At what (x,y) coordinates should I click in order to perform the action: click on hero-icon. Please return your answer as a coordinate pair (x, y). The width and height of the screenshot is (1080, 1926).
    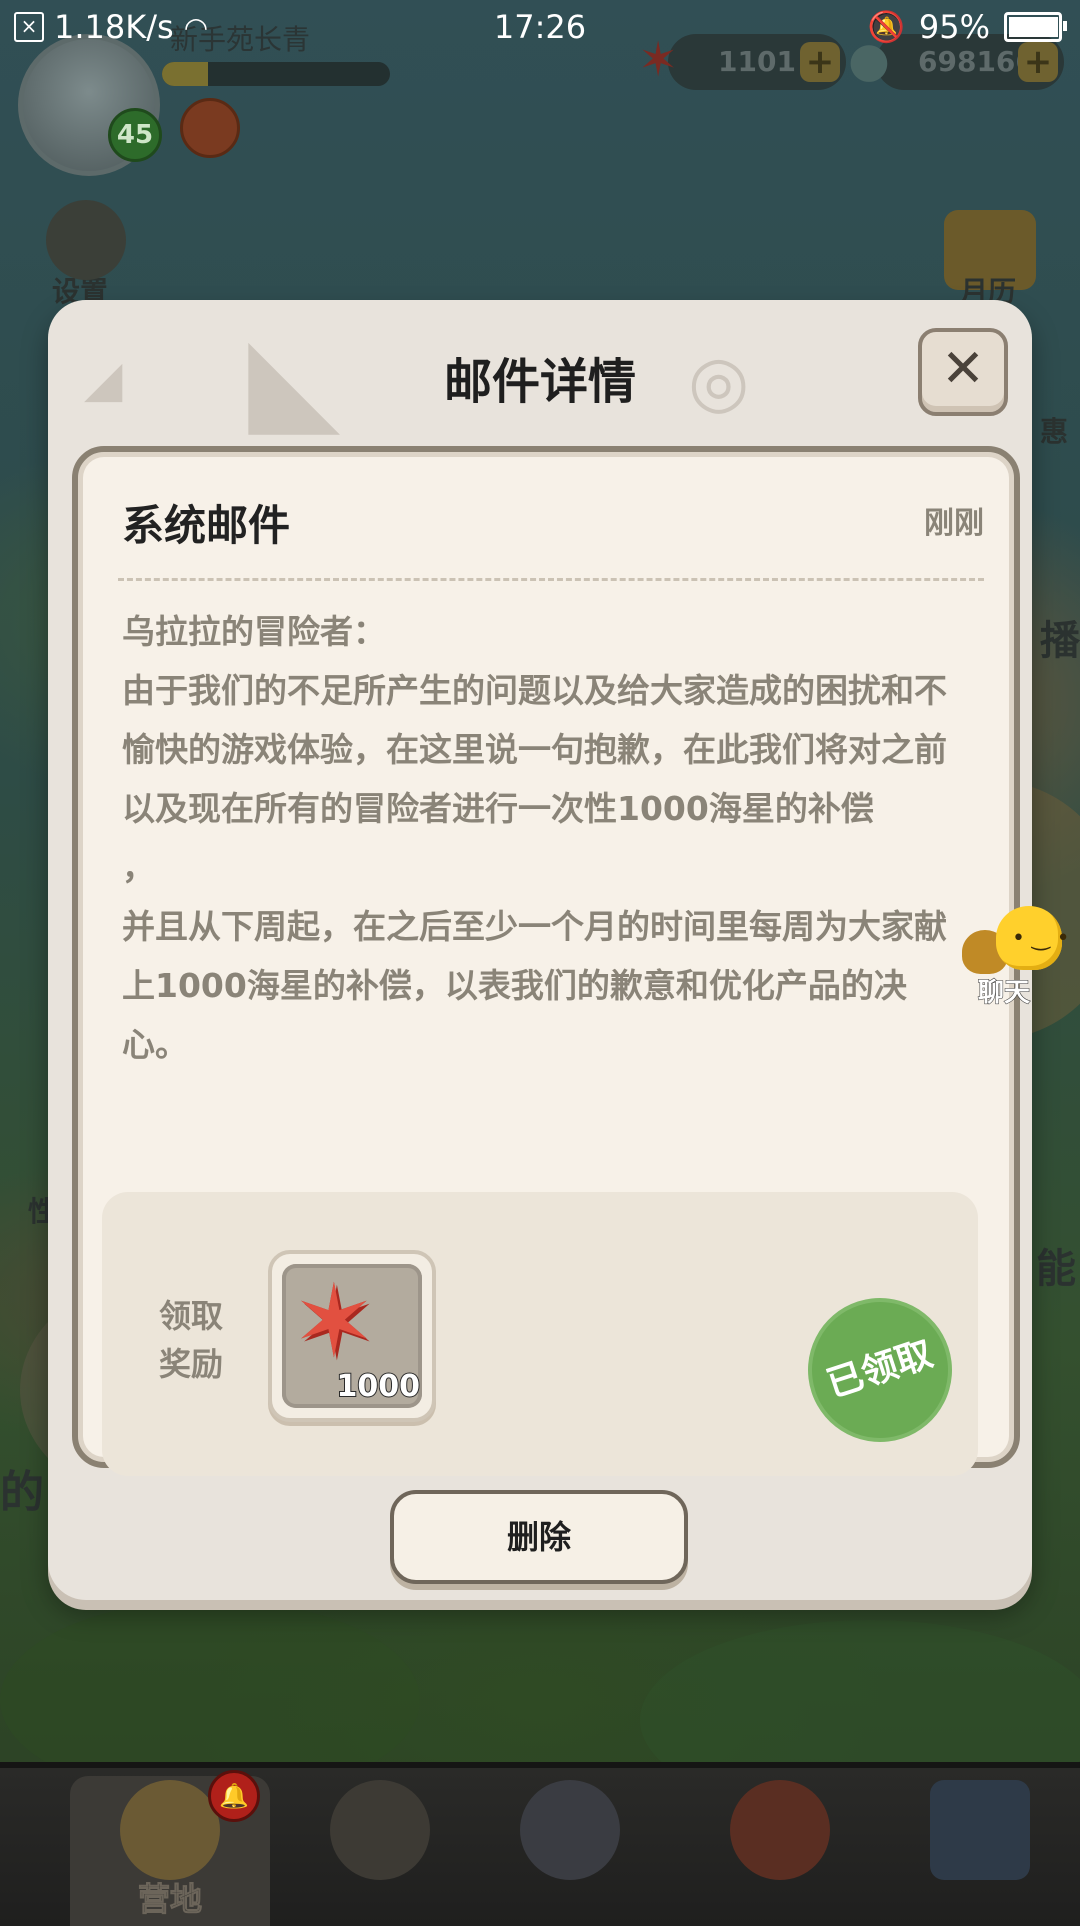
    Looking at the image, I should click on (380, 1830).